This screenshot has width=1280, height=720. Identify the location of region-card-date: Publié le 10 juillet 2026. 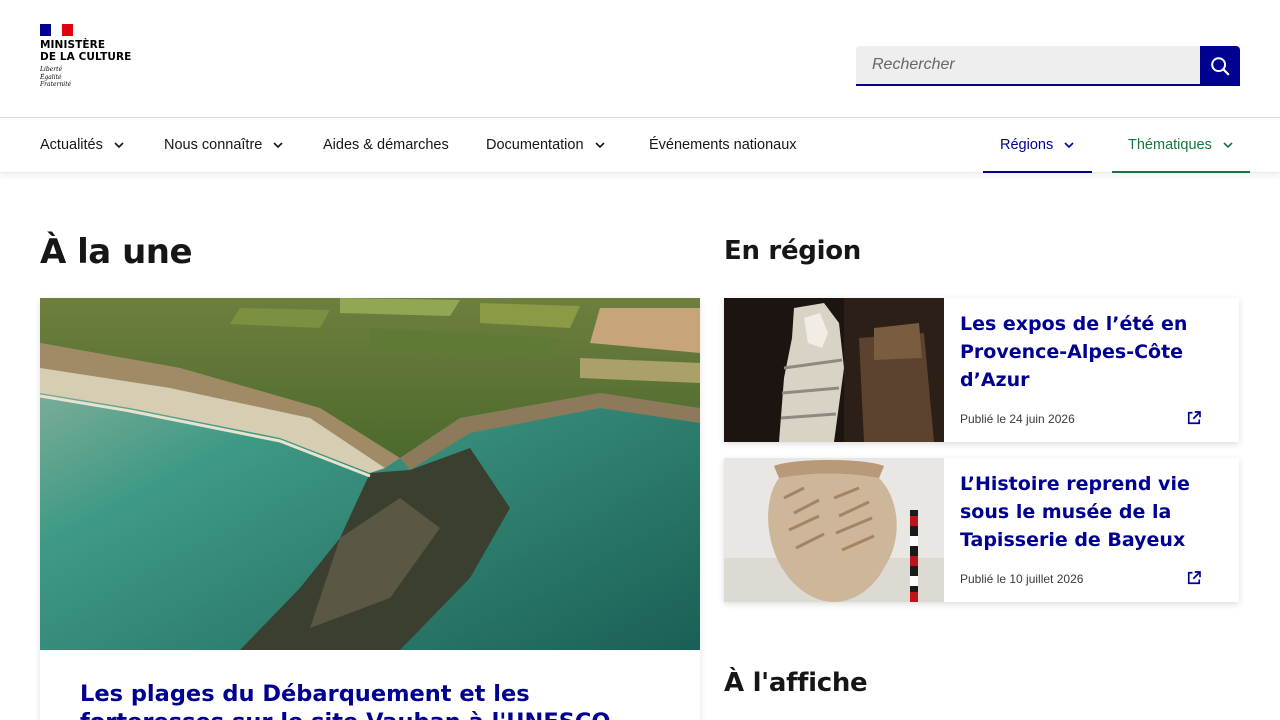
(1022, 579).